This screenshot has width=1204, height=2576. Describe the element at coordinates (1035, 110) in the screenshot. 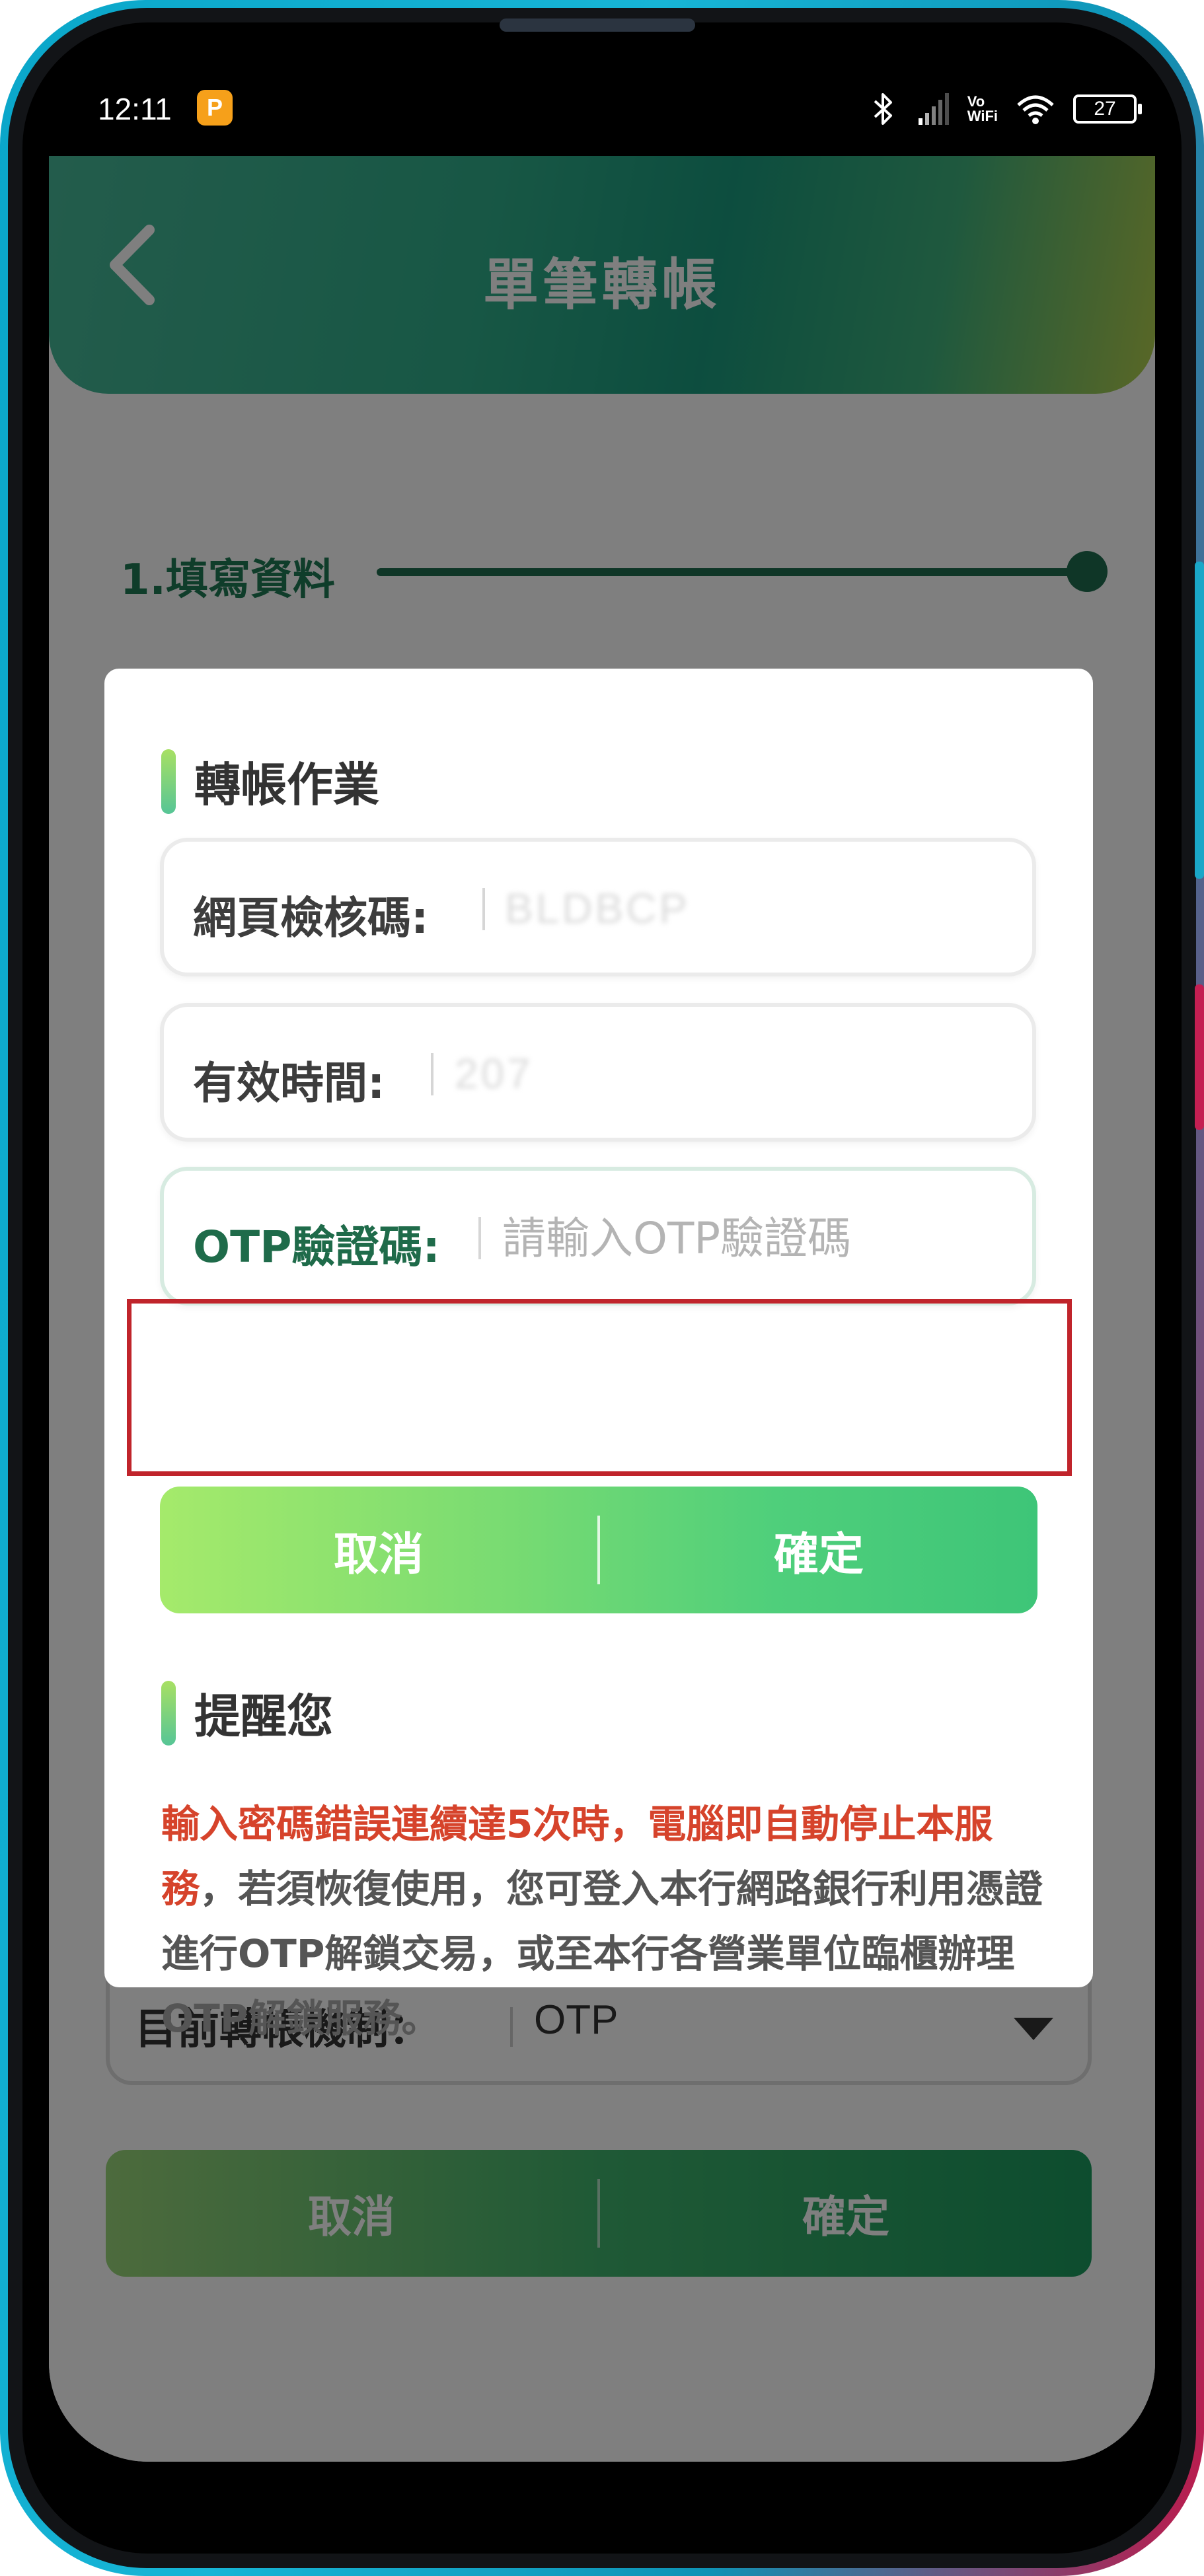

I see `wifi-icon` at that location.